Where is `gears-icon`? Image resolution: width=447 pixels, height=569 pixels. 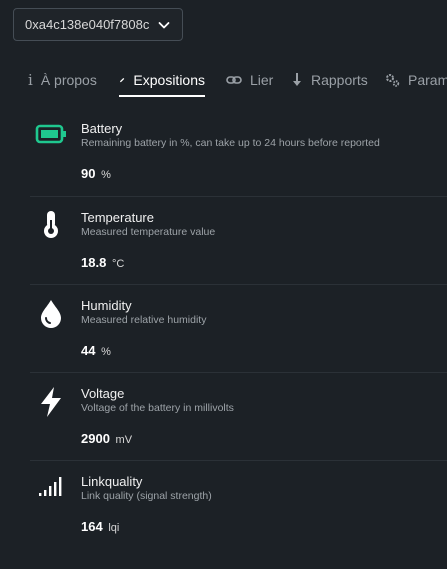 gears-icon is located at coordinates (393, 80).